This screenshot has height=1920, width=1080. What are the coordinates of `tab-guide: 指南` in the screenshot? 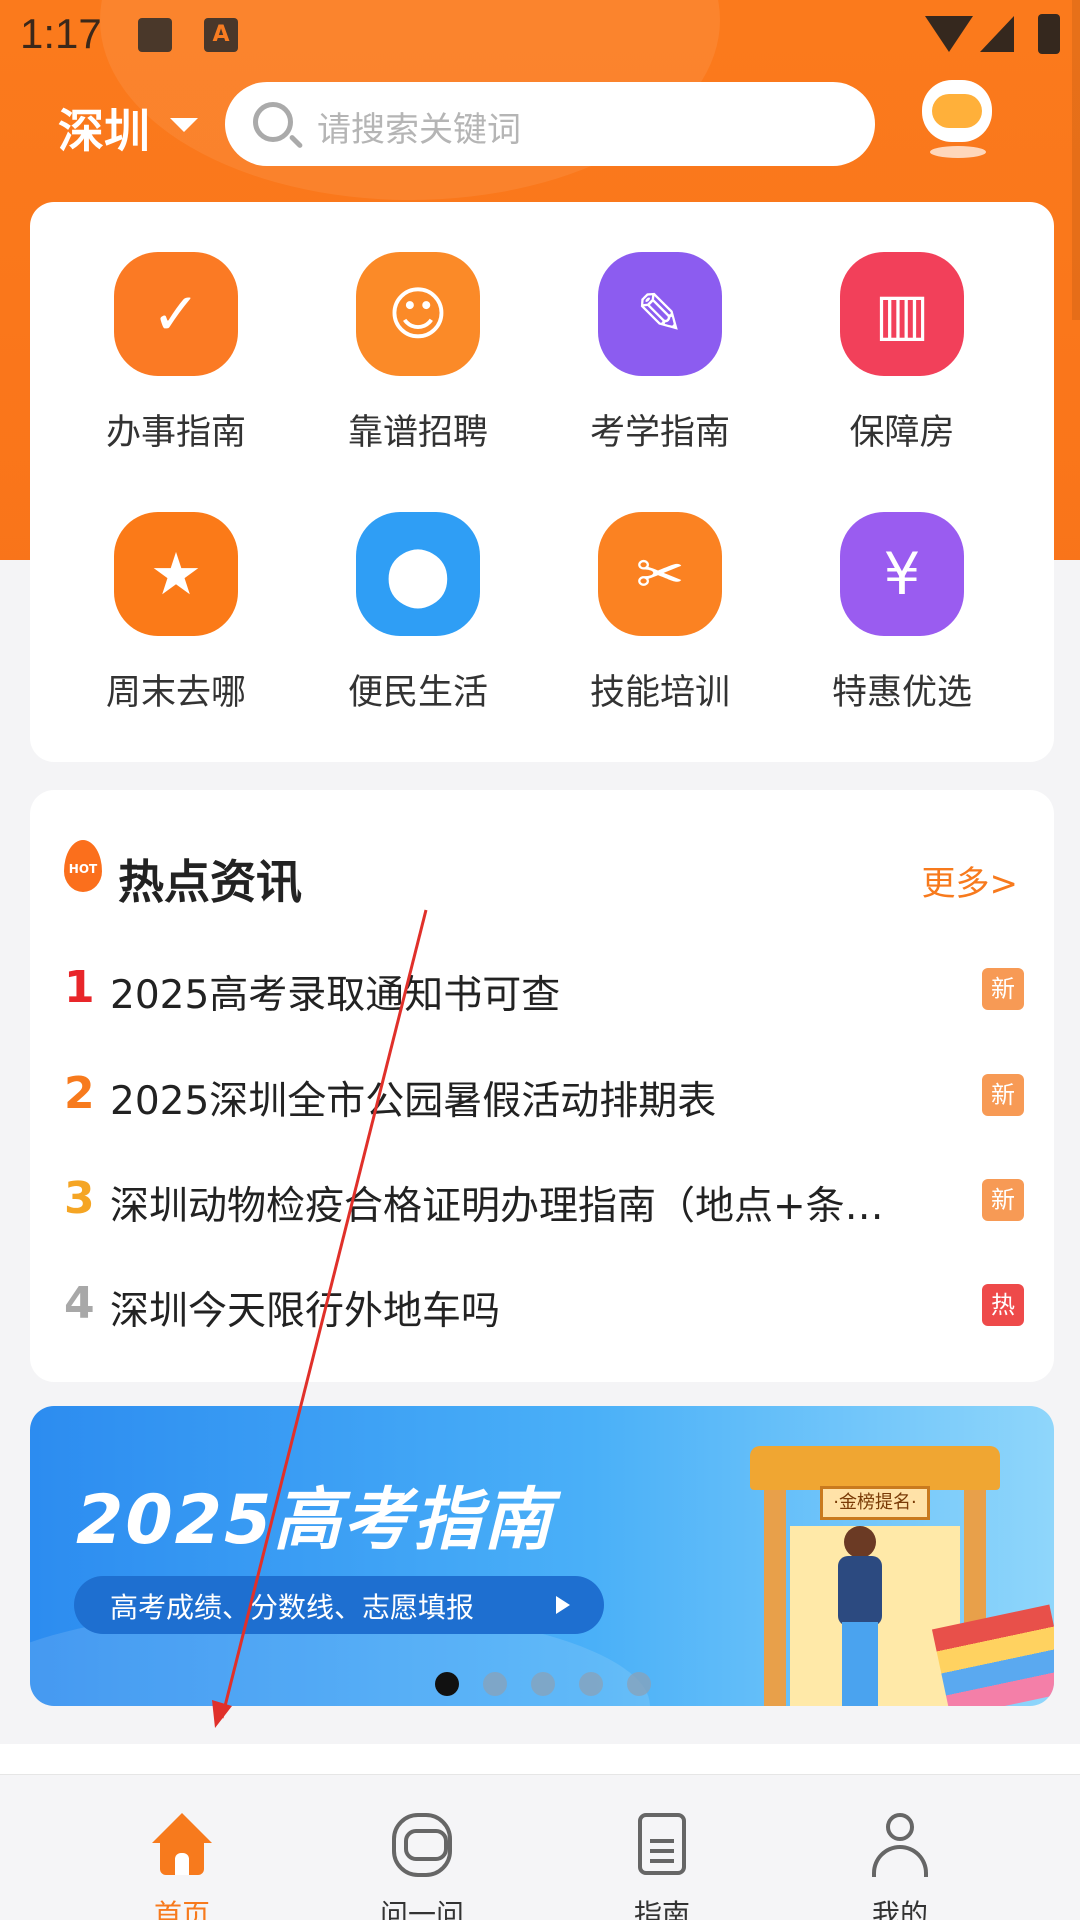 It's located at (662, 1847).